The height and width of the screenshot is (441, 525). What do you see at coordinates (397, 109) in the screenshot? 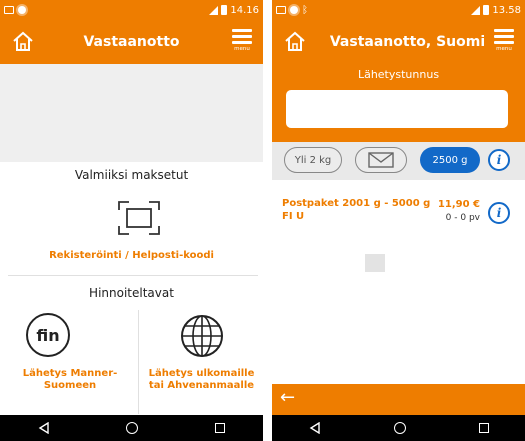
I see `tracking-input` at bounding box center [397, 109].